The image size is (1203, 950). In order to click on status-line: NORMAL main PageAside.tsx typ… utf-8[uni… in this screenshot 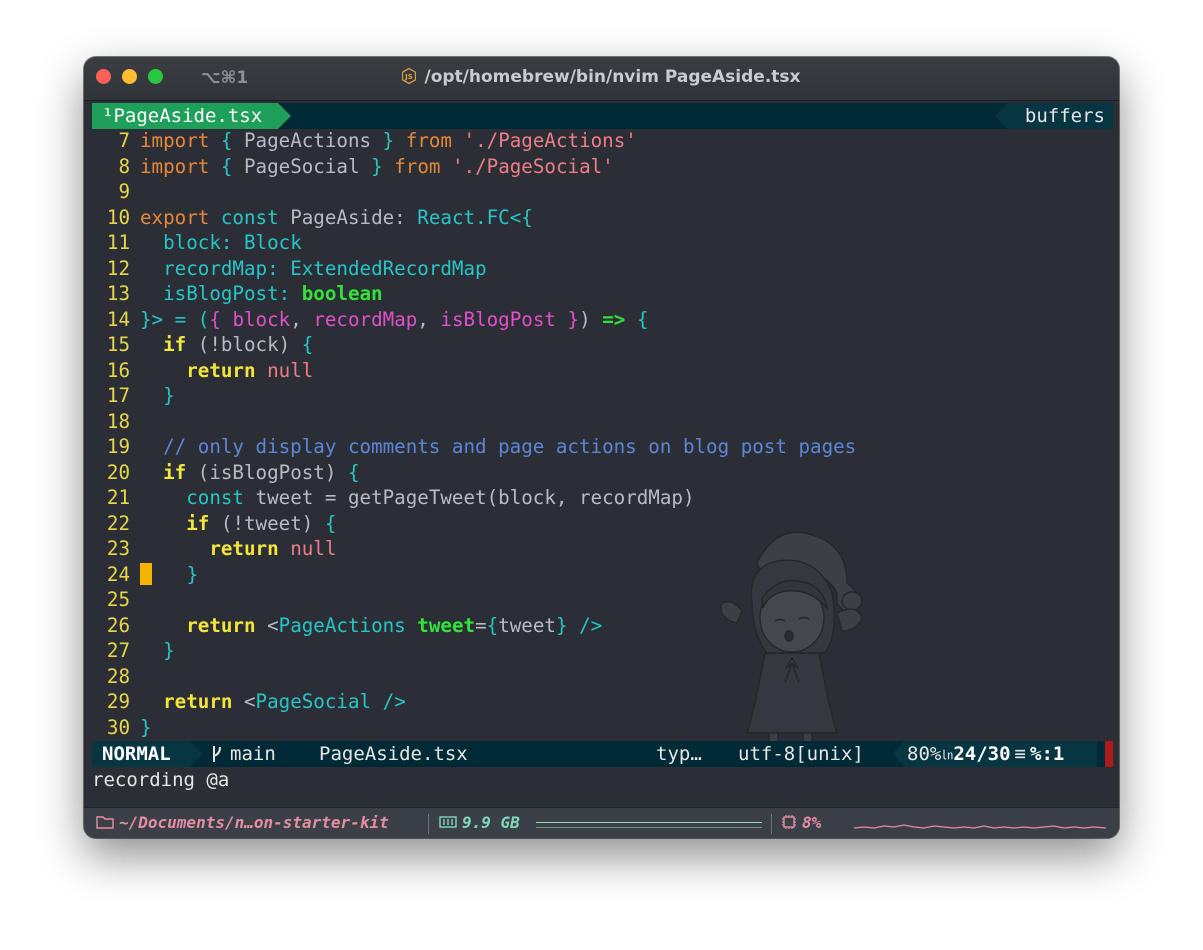, I will do `click(602, 754)`.